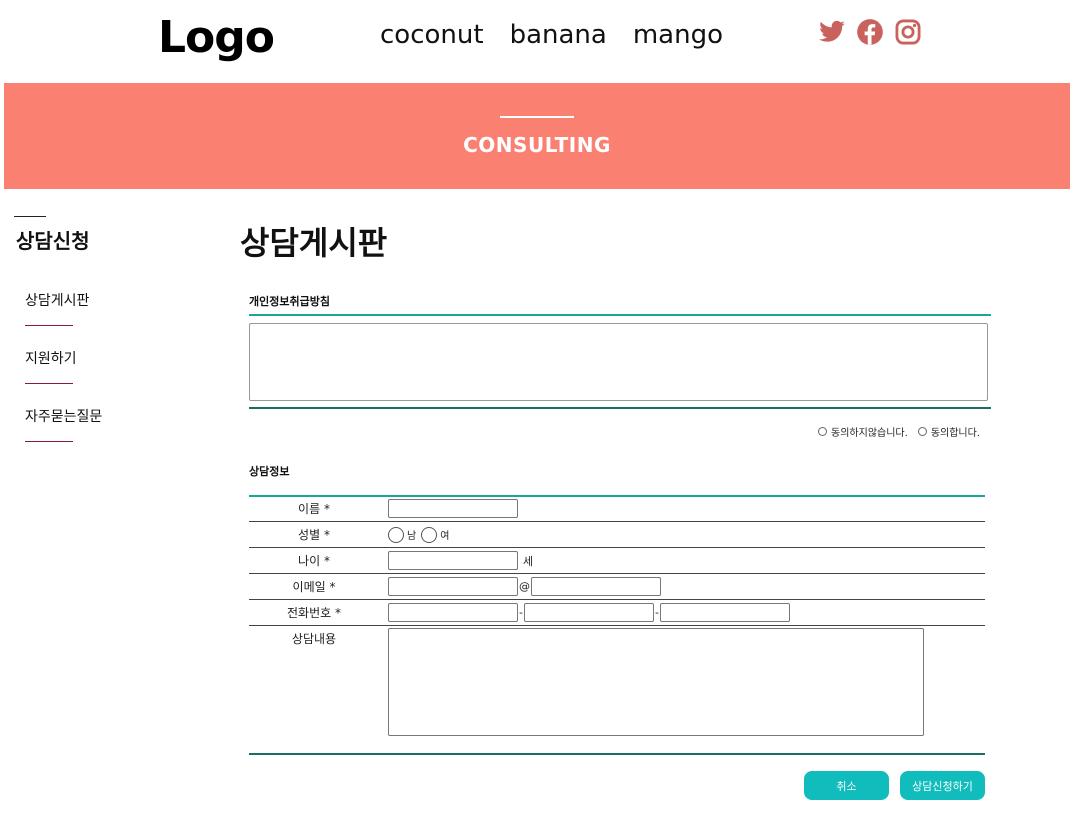 The height and width of the screenshot is (815, 1078). Describe the element at coordinates (216, 37) in the screenshot. I see `logo: Logo` at that location.